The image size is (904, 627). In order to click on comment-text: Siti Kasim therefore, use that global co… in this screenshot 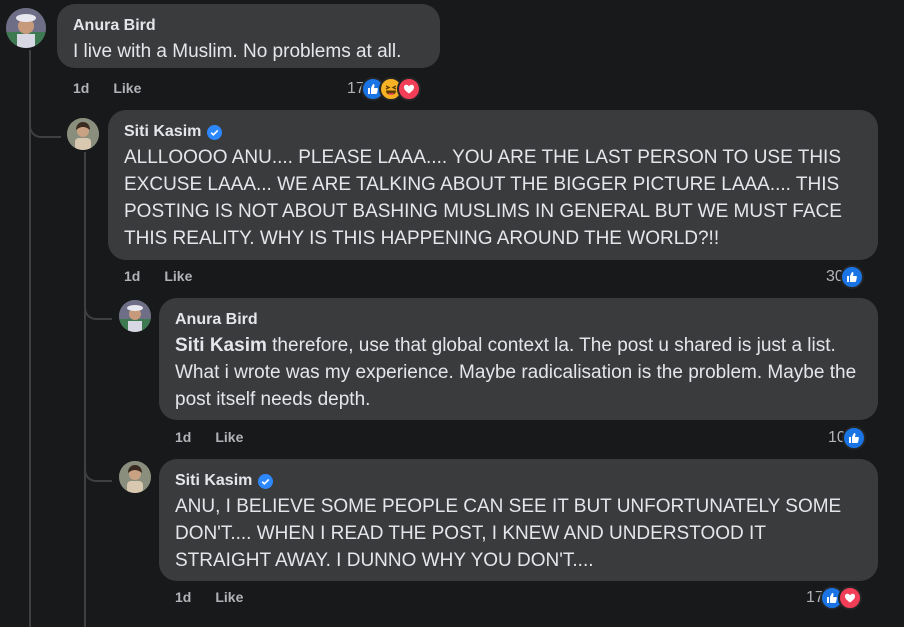, I will do `click(519, 372)`.